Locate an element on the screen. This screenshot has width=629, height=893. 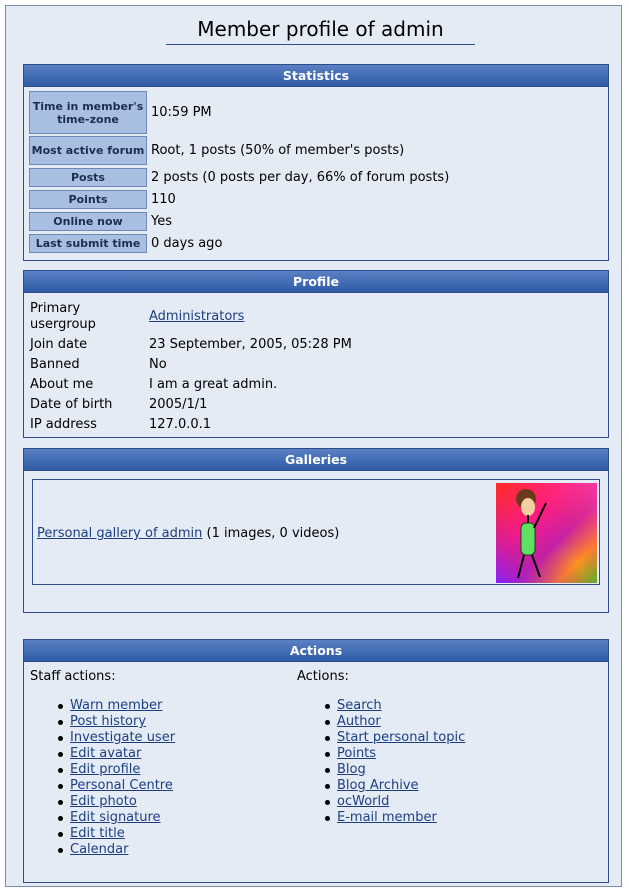
staff-action-item: Post history is located at coordinates (114, 722).